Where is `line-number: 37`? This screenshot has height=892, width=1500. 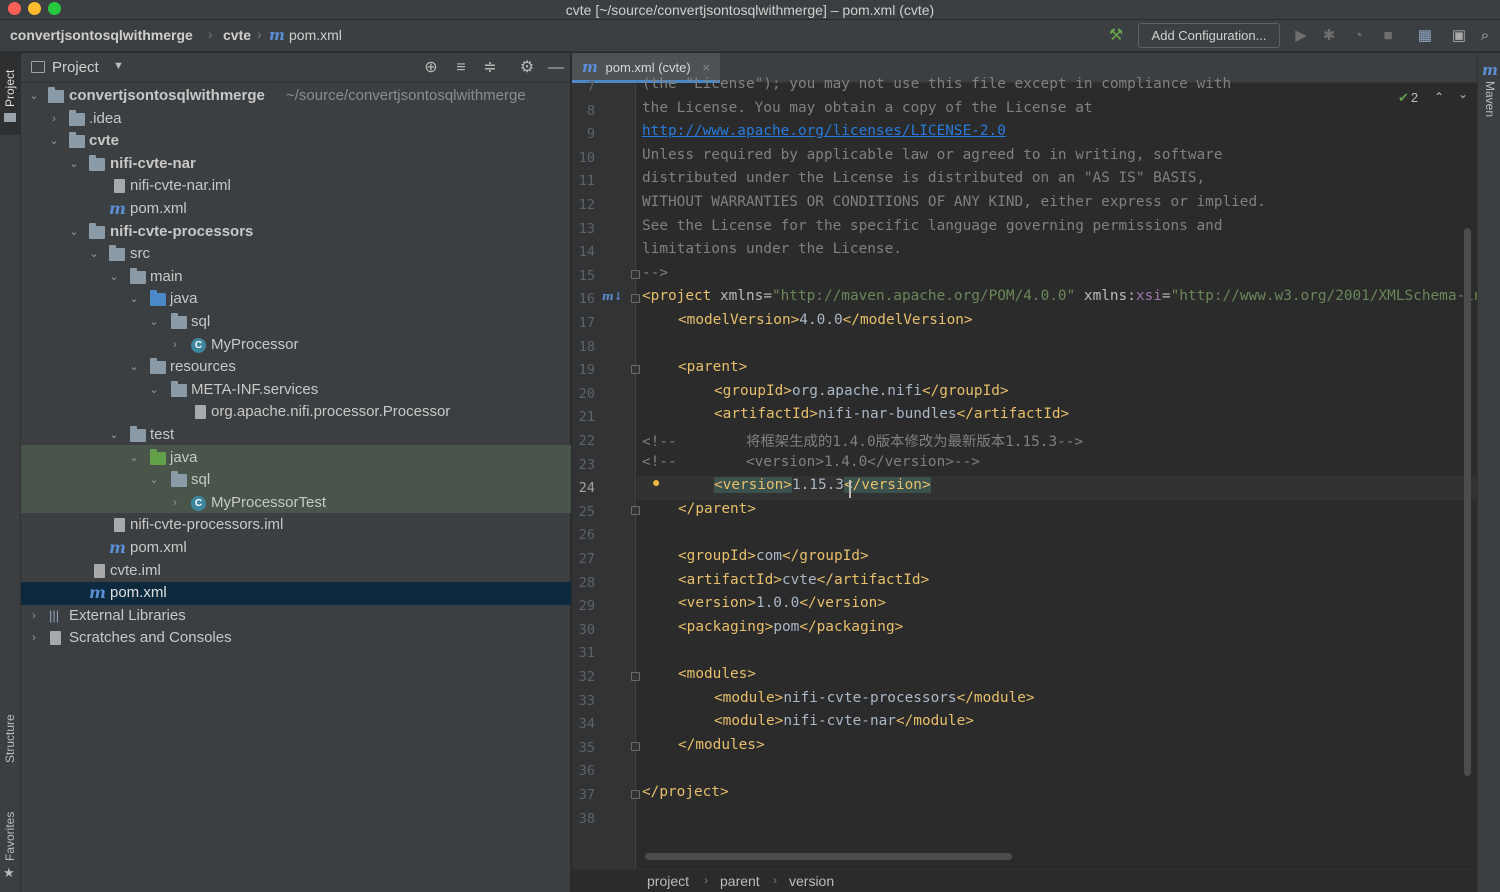 line-number: 37 is located at coordinates (586, 795).